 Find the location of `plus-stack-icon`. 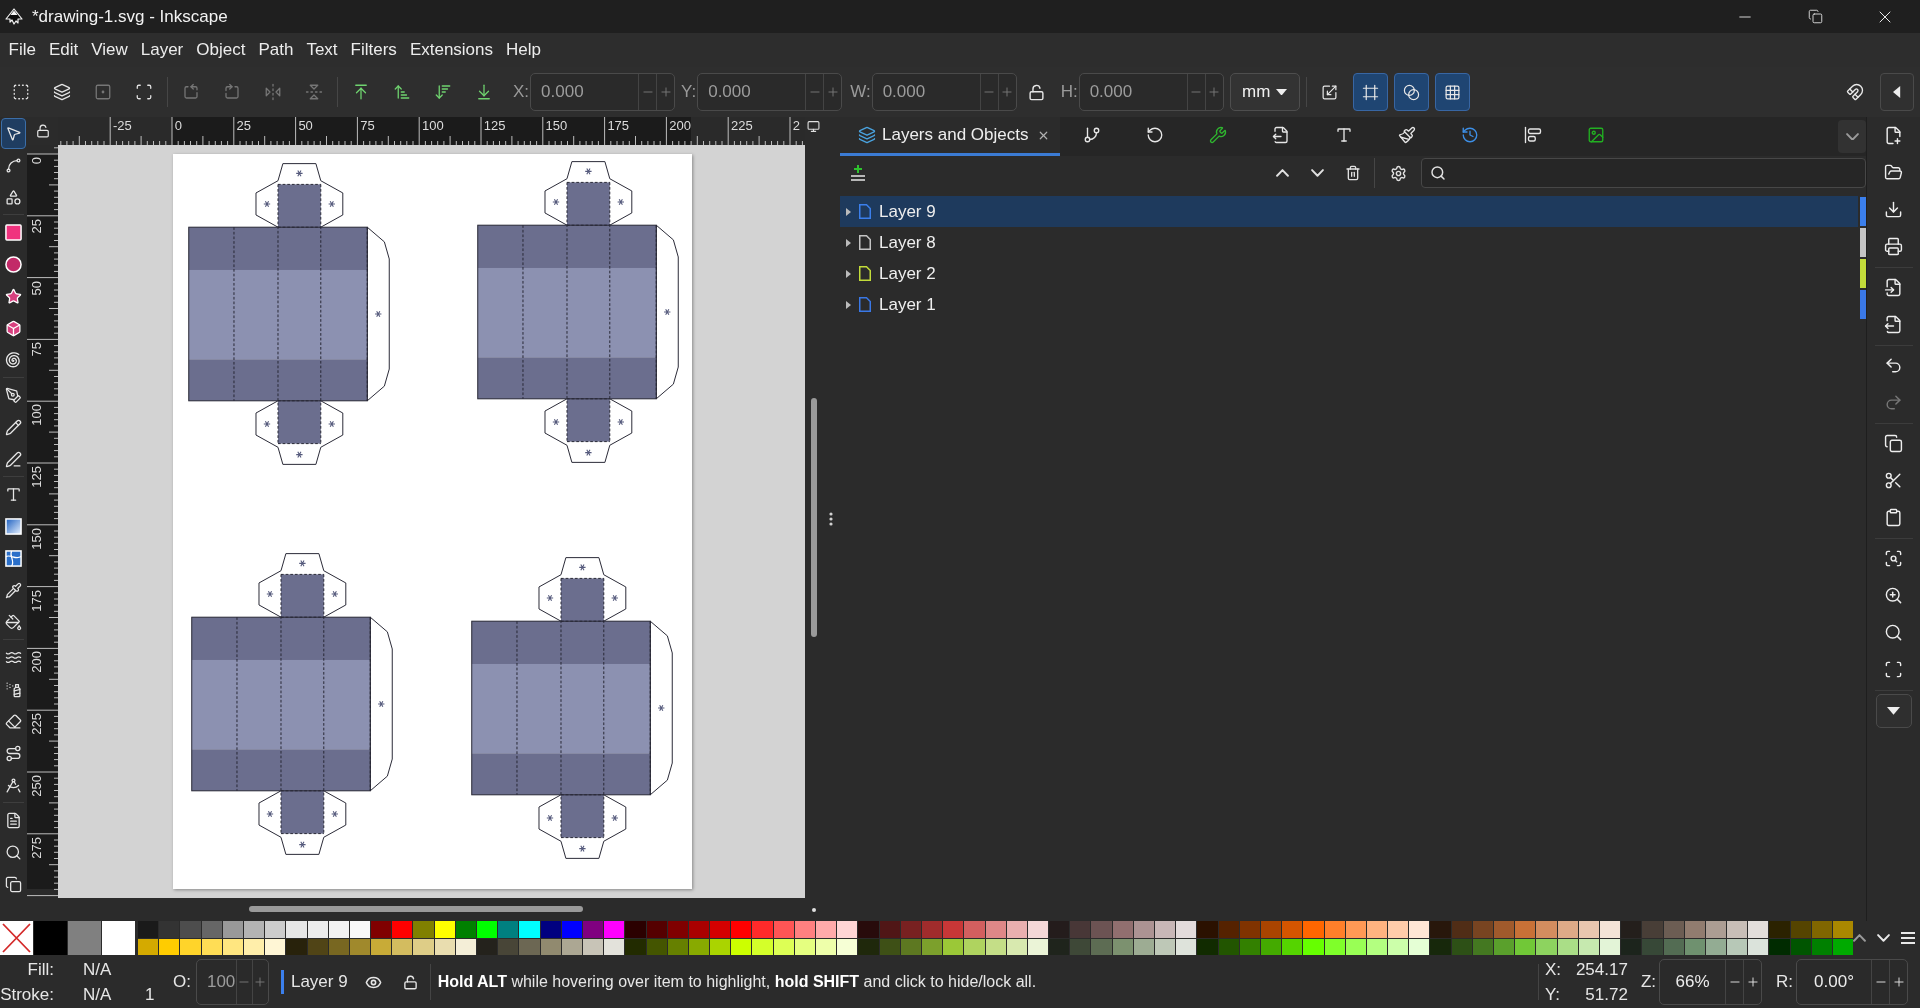

plus-stack-icon is located at coordinates (858, 173).